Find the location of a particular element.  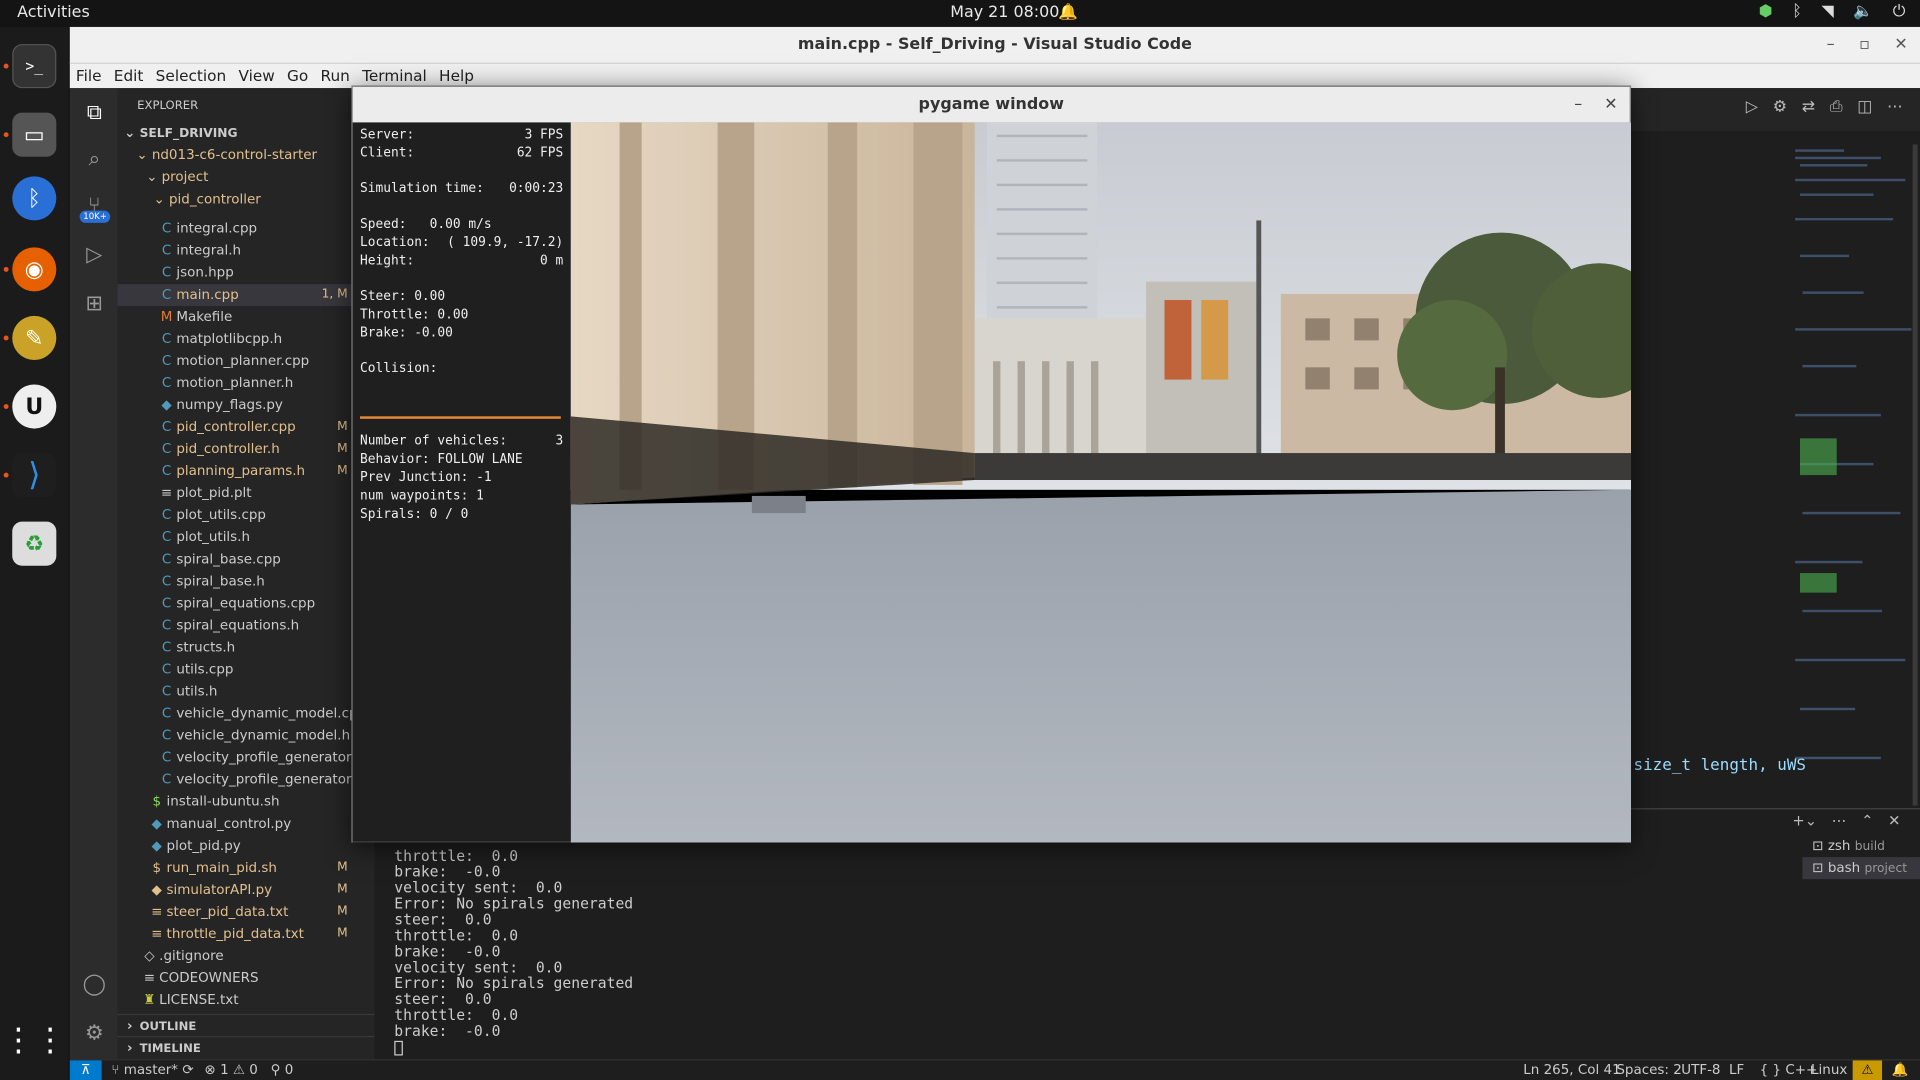

file-item: Cjson.hpp is located at coordinates (246, 273).